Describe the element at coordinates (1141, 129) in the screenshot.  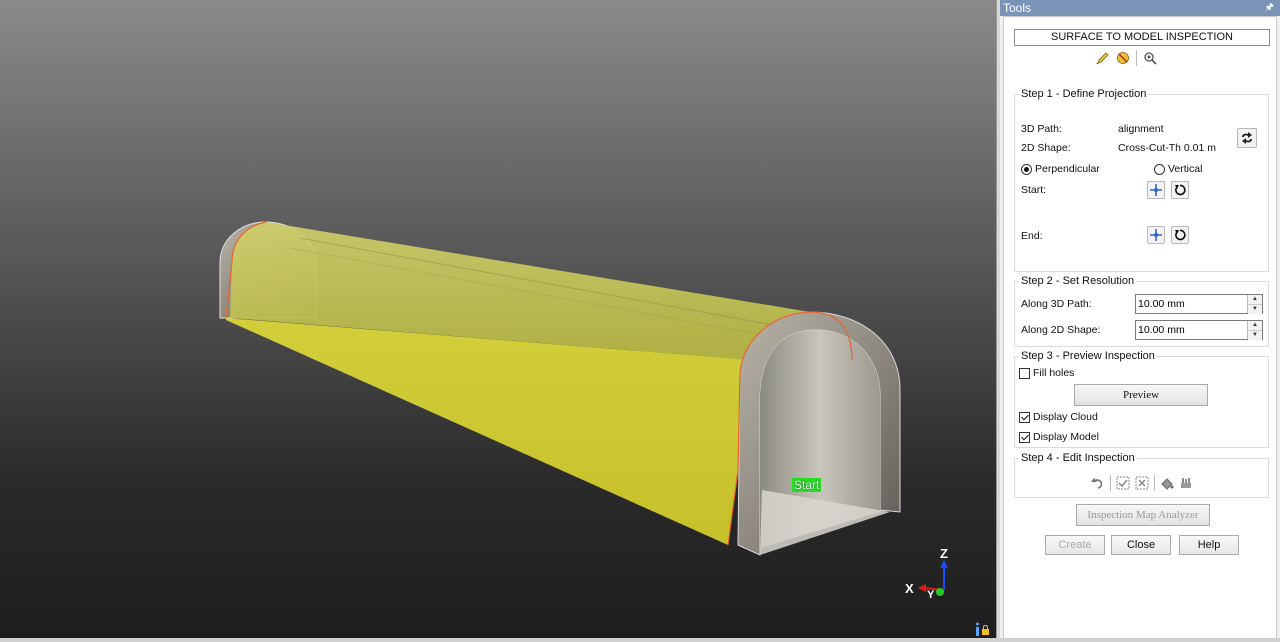
I see `path-value: alignment` at that location.